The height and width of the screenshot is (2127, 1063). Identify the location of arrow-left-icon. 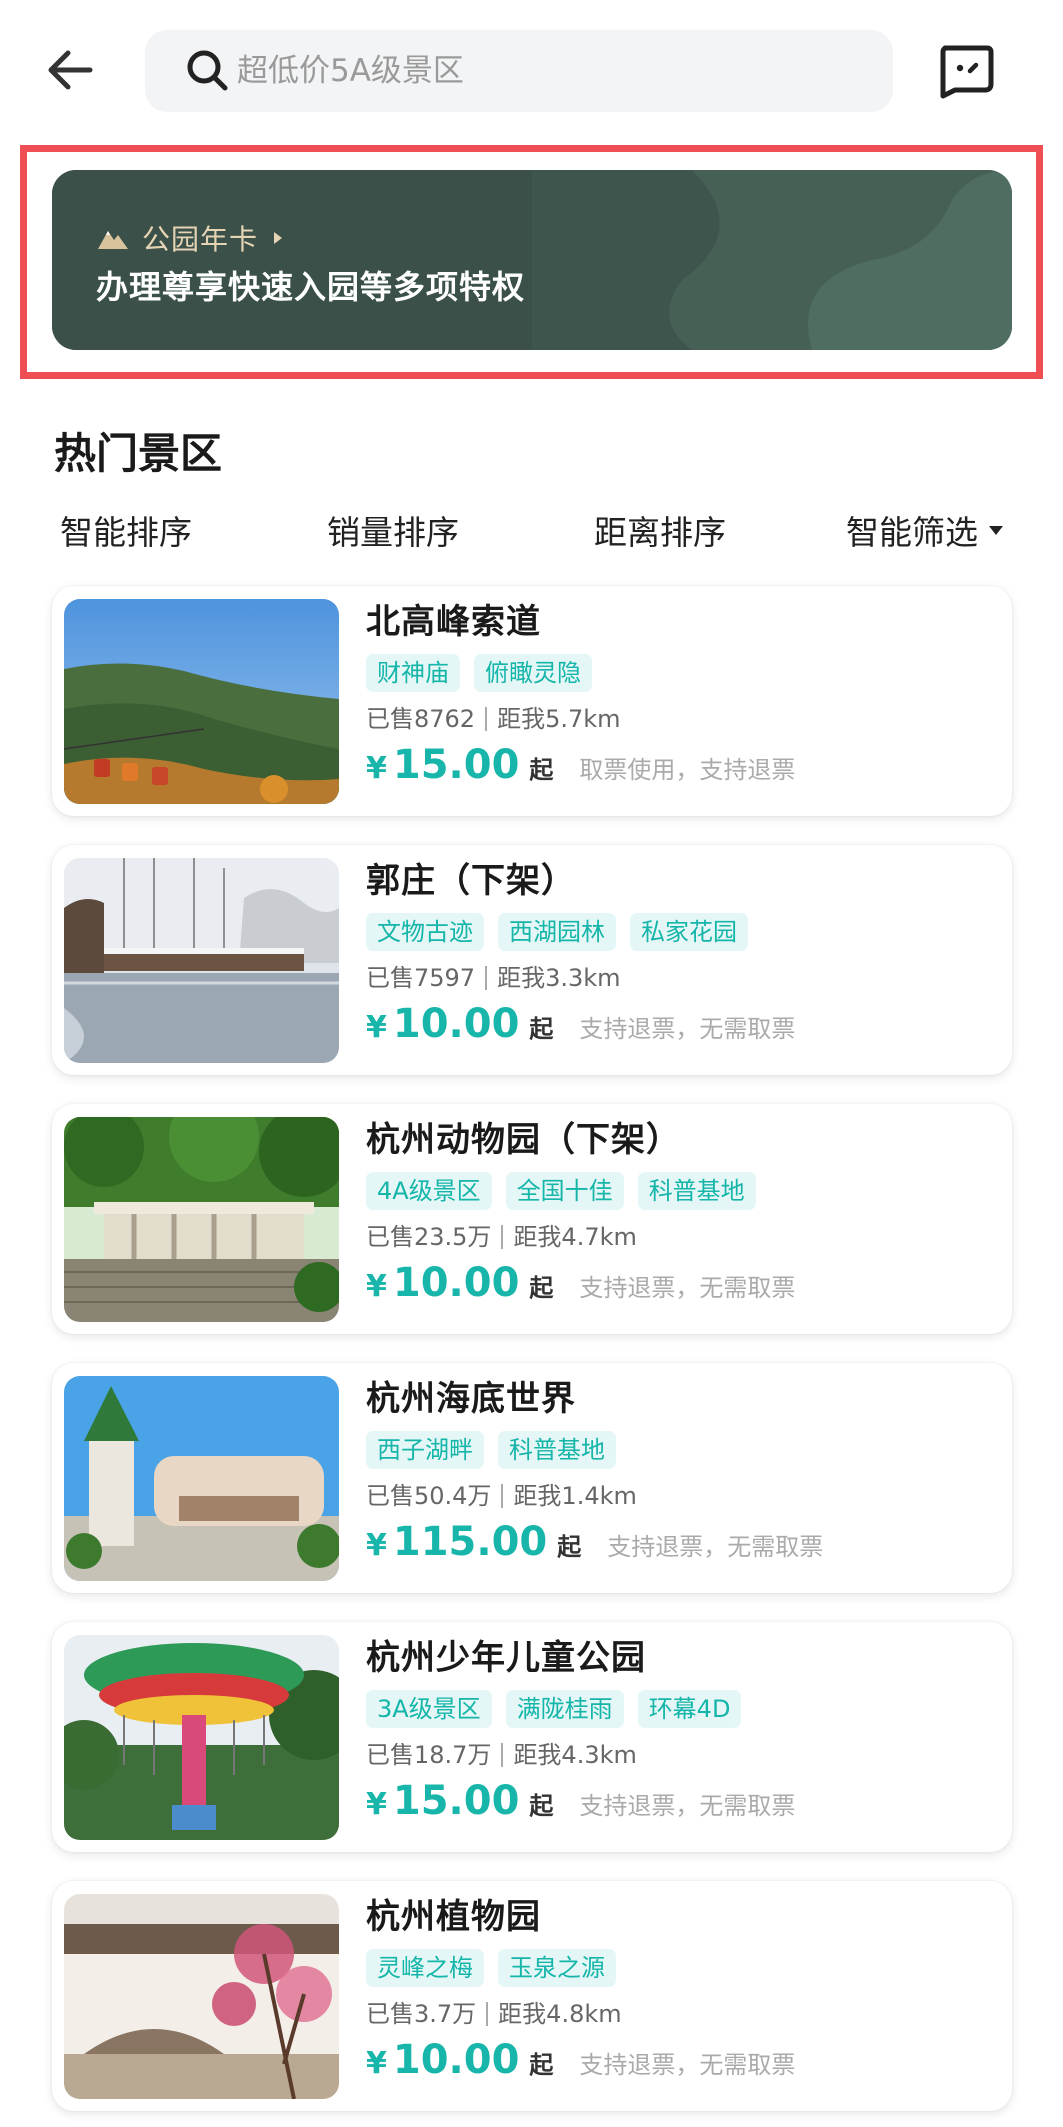
(70, 70).